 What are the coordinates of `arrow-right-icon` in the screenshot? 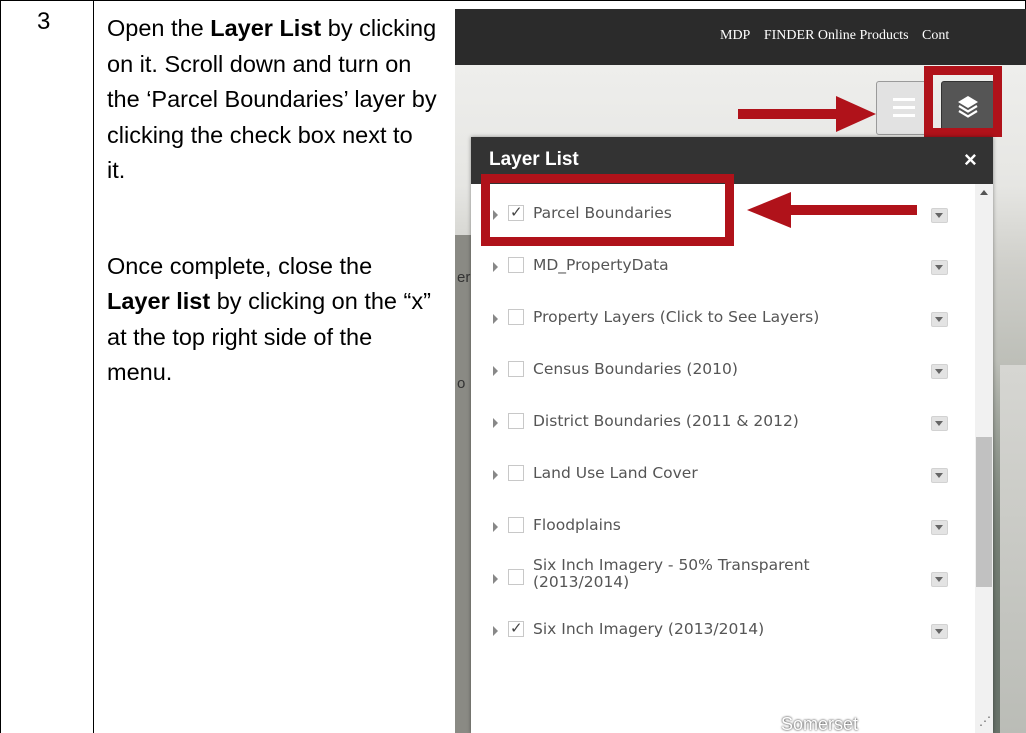 It's located at (807, 114).